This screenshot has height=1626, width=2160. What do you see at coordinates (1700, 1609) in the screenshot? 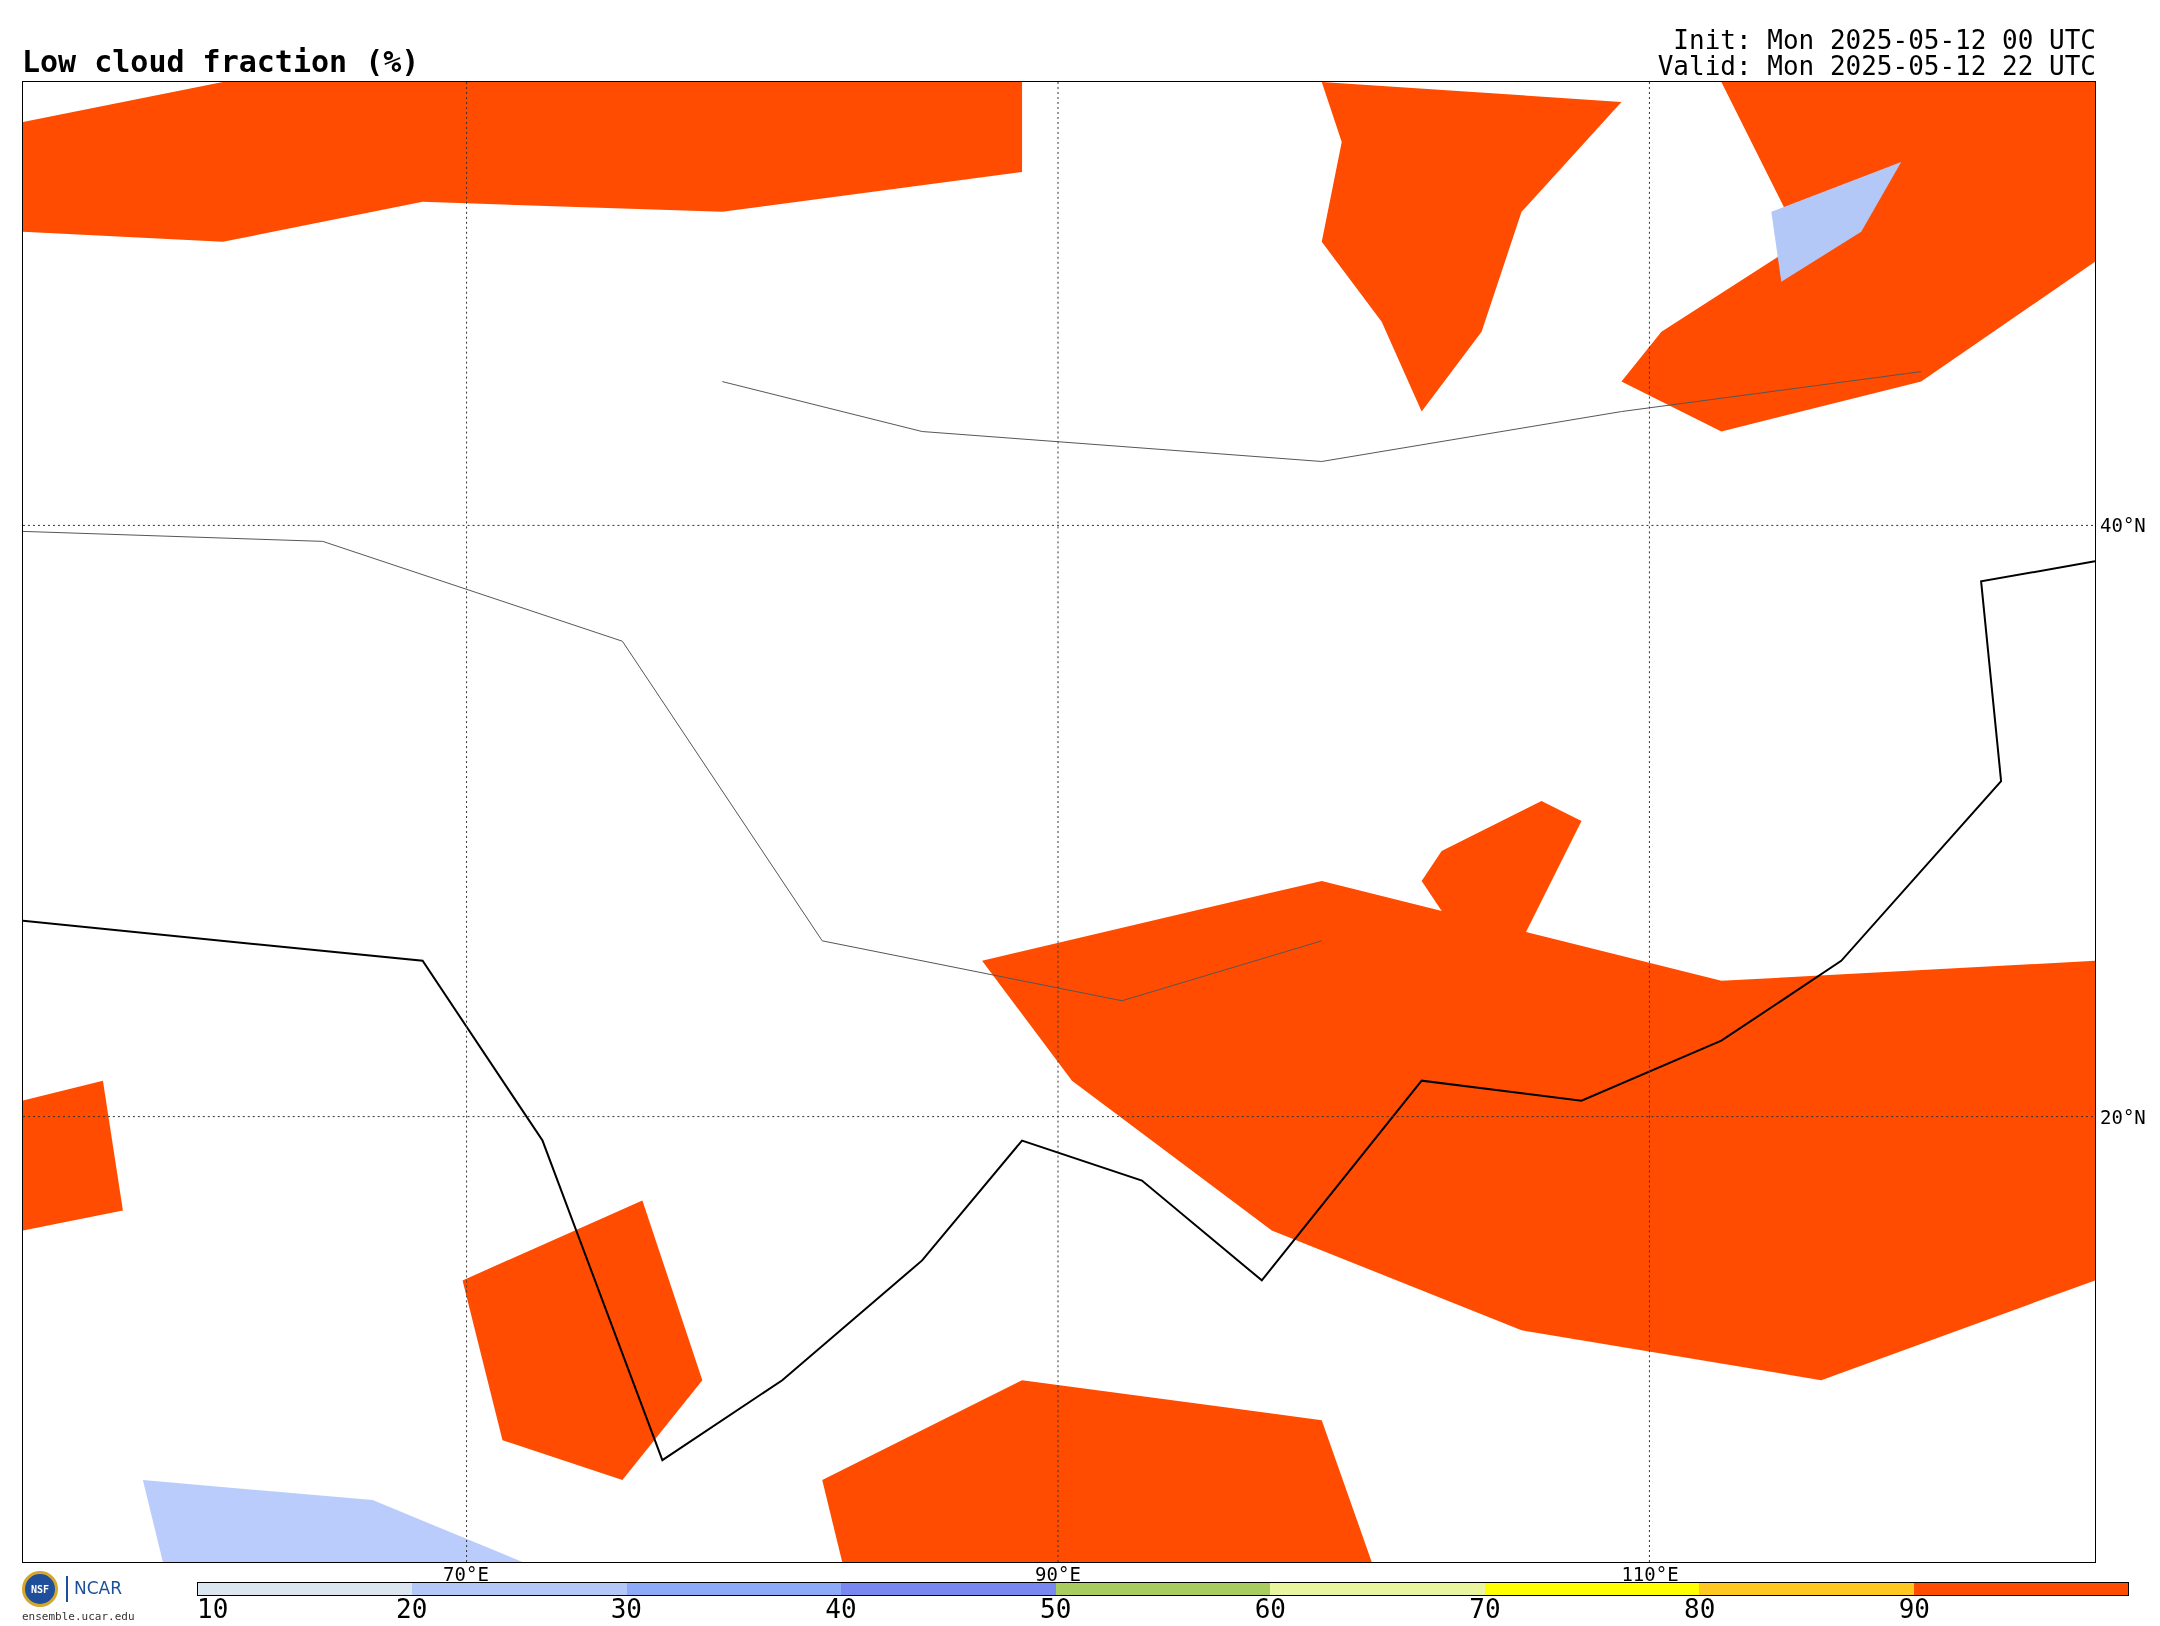
I see `colorbar-tick-label: 80` at bounding box center [1700, 1609].